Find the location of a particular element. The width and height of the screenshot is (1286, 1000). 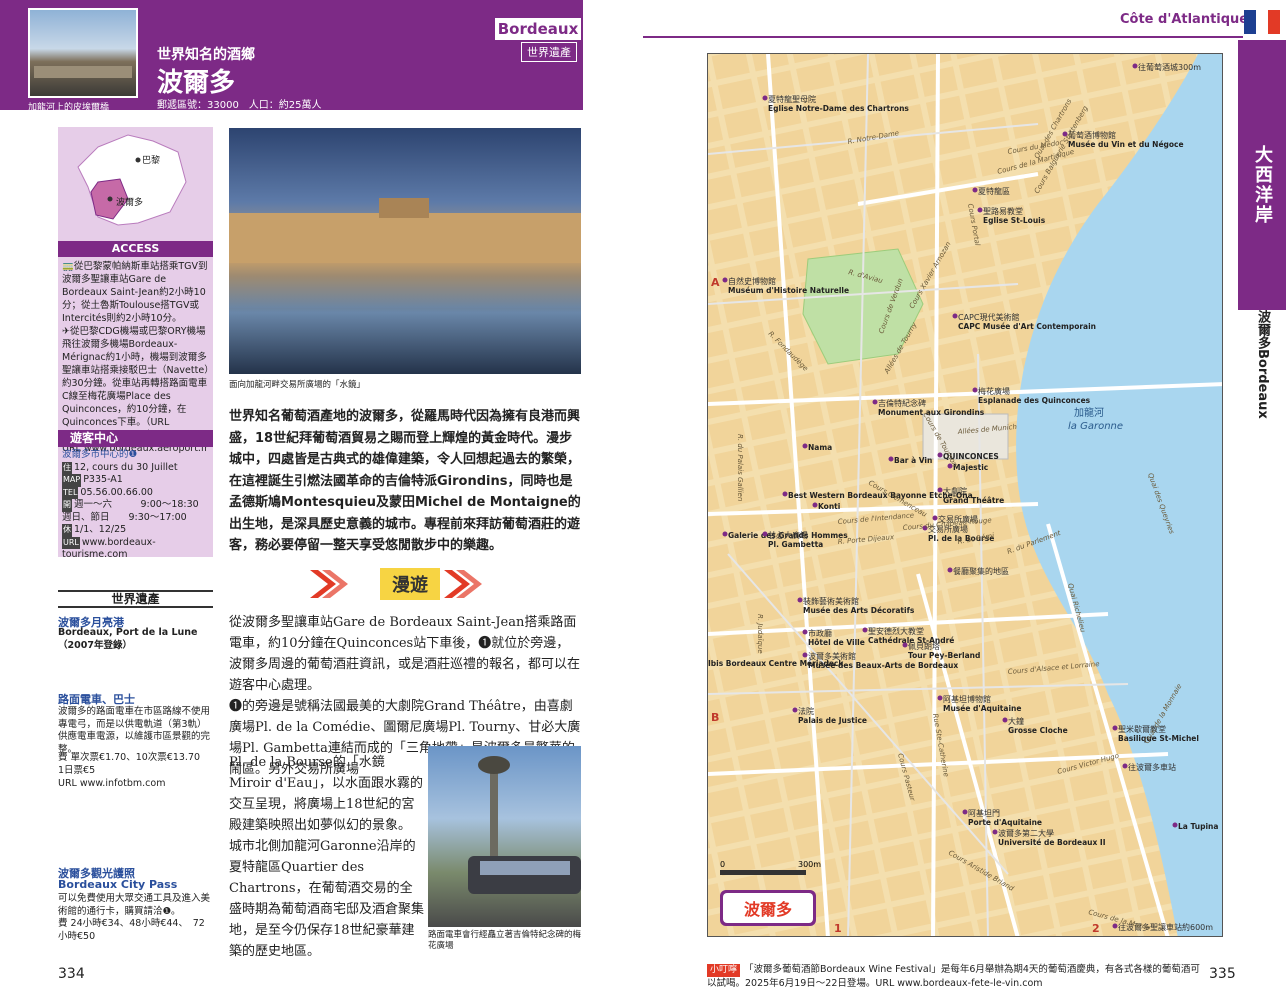

info-line-text: 05.56.00.66.00 is located at coordinates (116, 492).